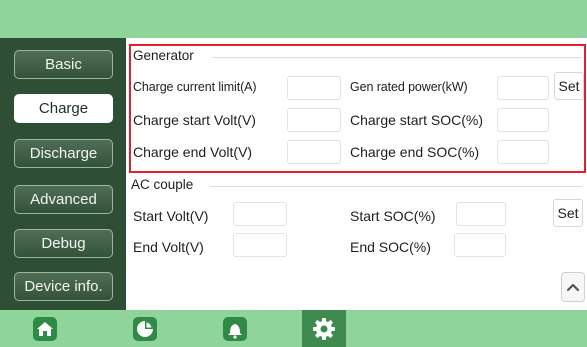  What do you see at coordinates (63, 153) in the screenshot?
I see `sidebar-item-discharge: Discharge` at bounding box center [63, 153].